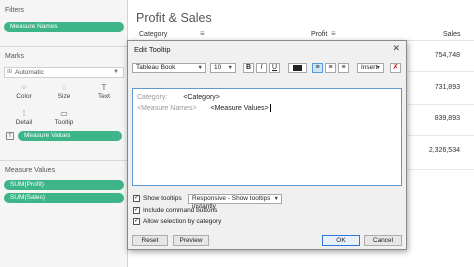 The height and width of the screenshot is (267, 474). What do you see at coordinates (182, 221) in the screenshot?
I see `allow-selection-label: Allow selection by category` at bounding box center [182, 221].